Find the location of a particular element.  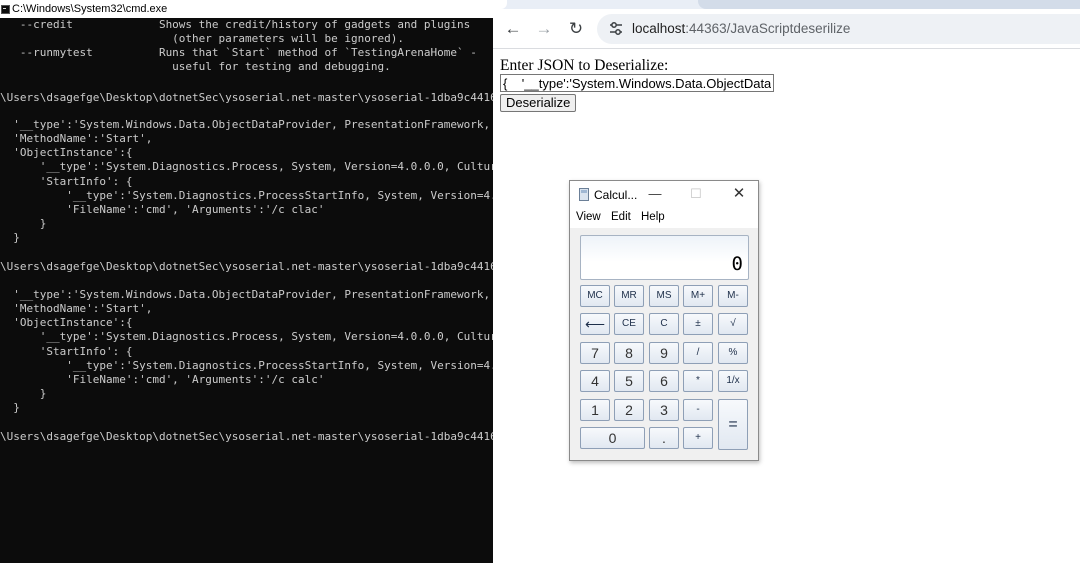

digit-3-button: 3 is located at coordinates (664, 410).